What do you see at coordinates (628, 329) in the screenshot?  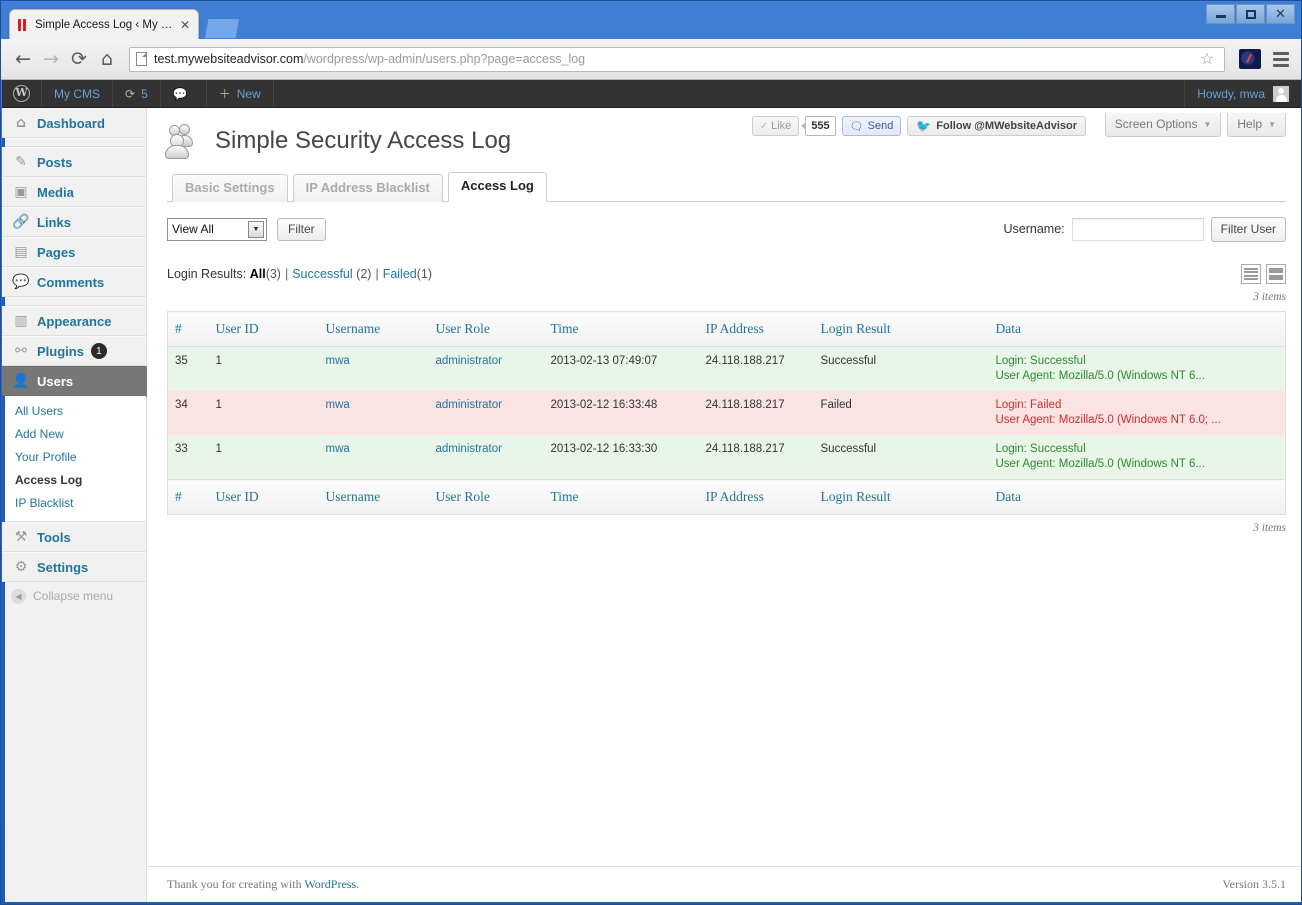 I see `column-header-time: Time` at bounding box center [628, 329].